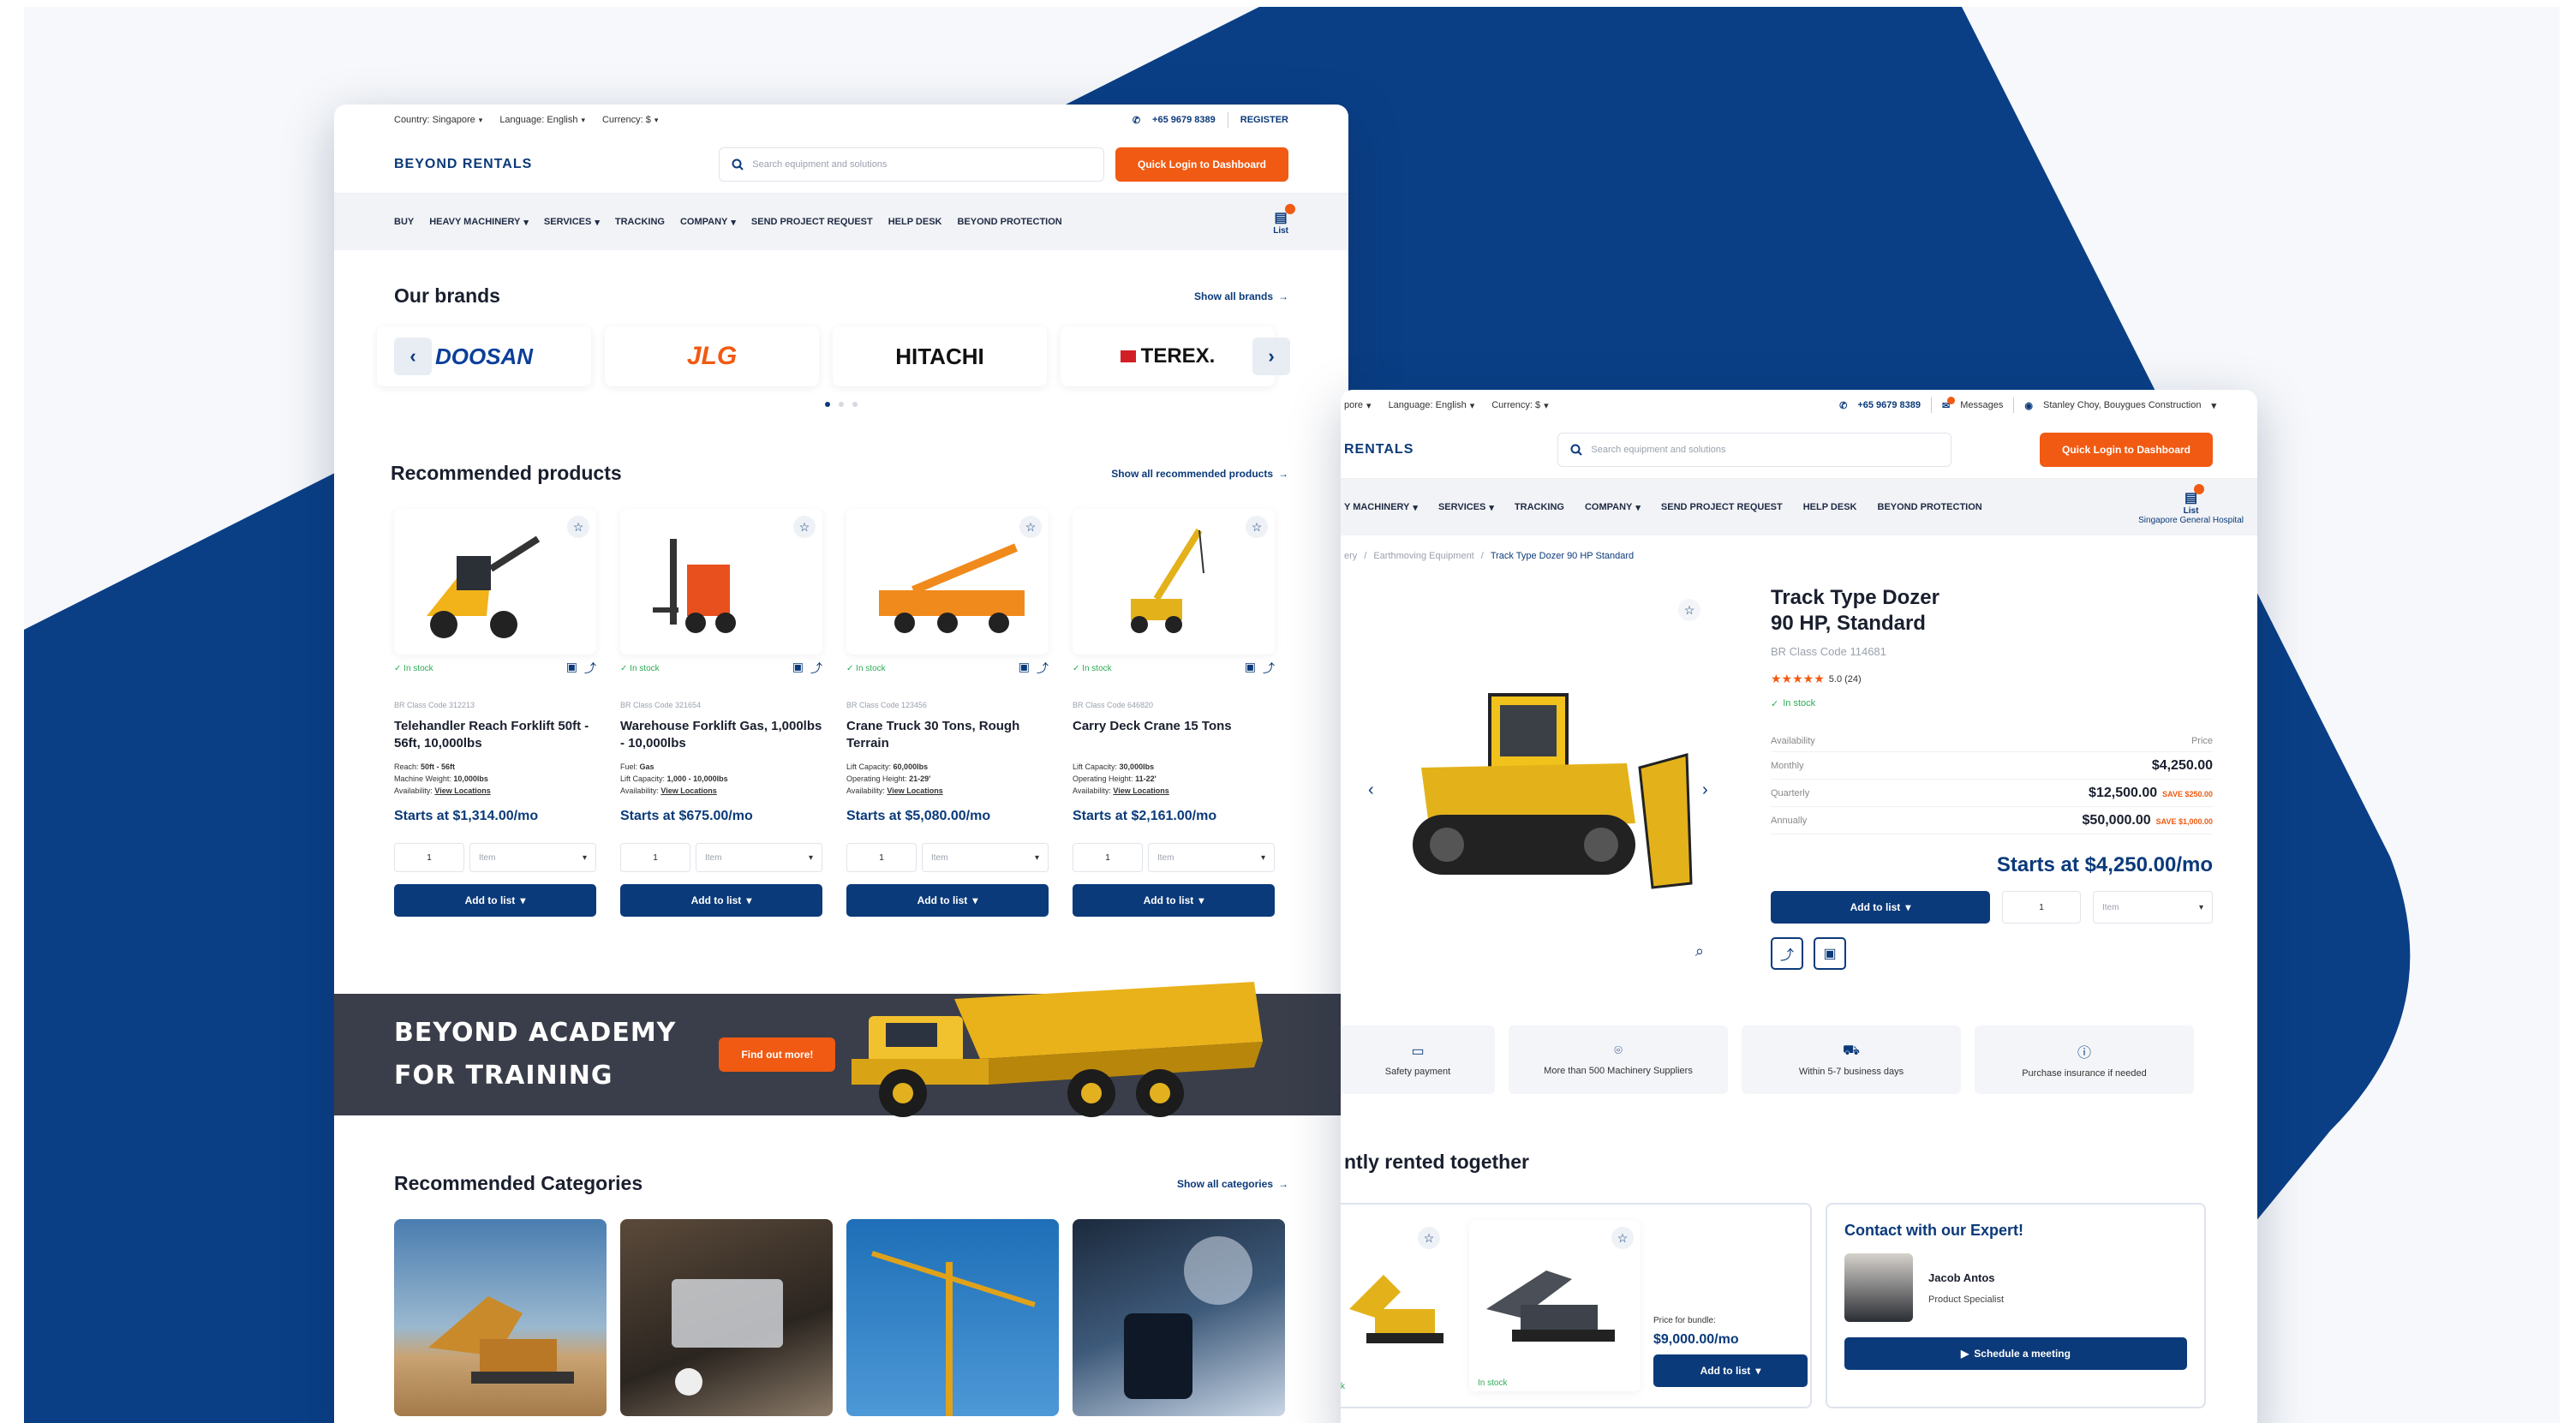  I want to click on search-input: Search equipment and solutions, so click(1755, 449).